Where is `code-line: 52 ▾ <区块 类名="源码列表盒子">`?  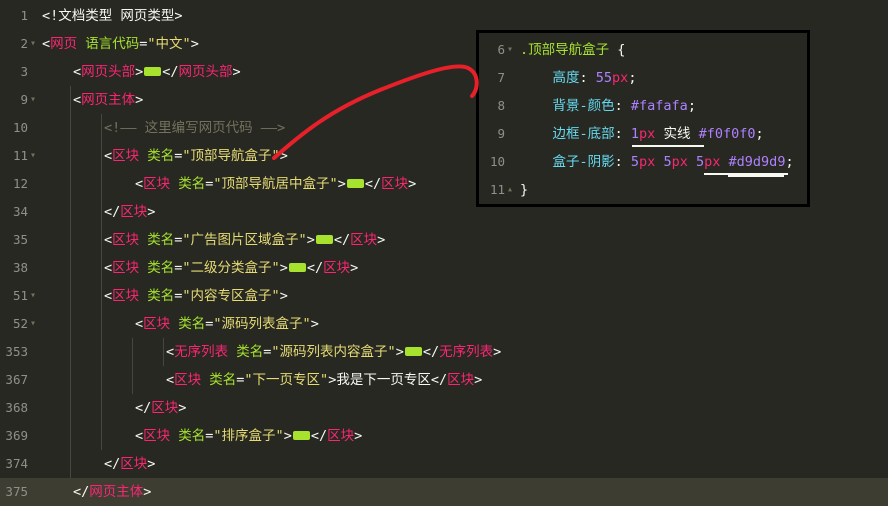
code-line: 52 ▾ <区块 类名="源码列表盒子"> is located at coordinates (444, 324).